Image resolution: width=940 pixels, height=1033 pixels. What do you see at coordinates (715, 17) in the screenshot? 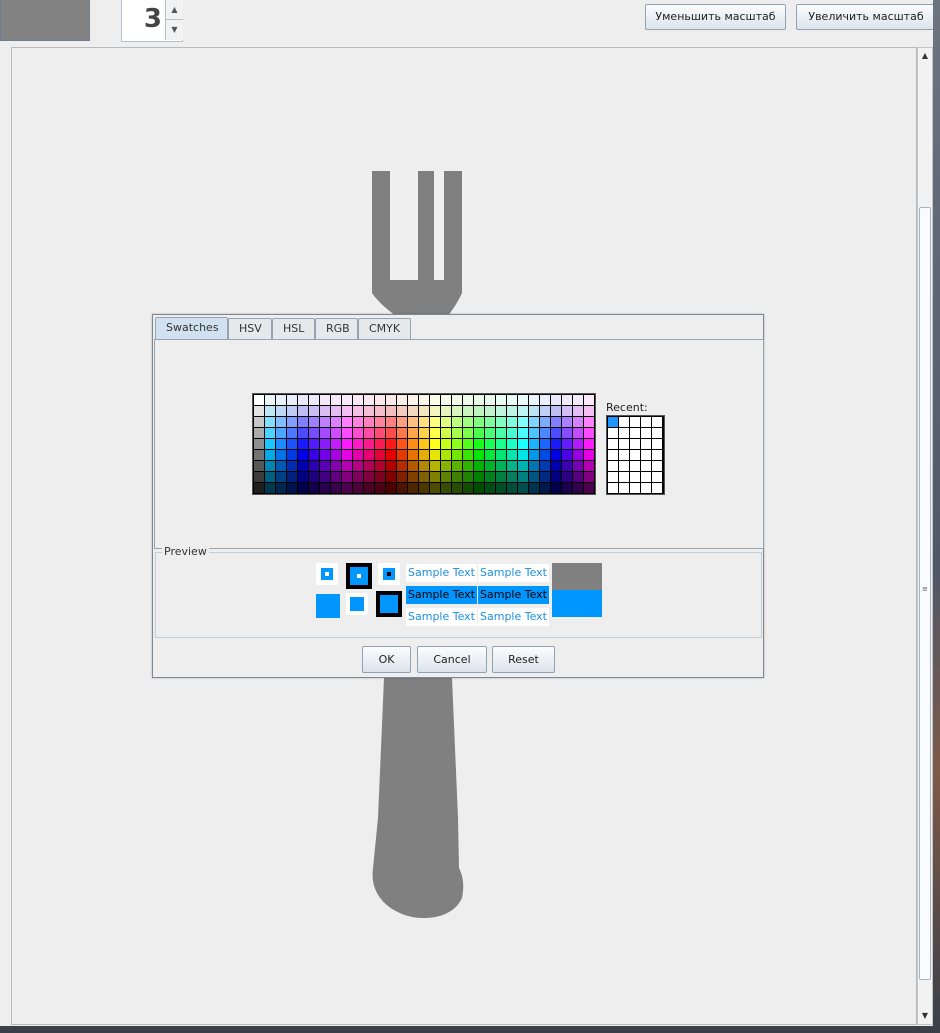
I see `zoom-out-button: Уменьшить масштаб` at bounding box center [715, 17].